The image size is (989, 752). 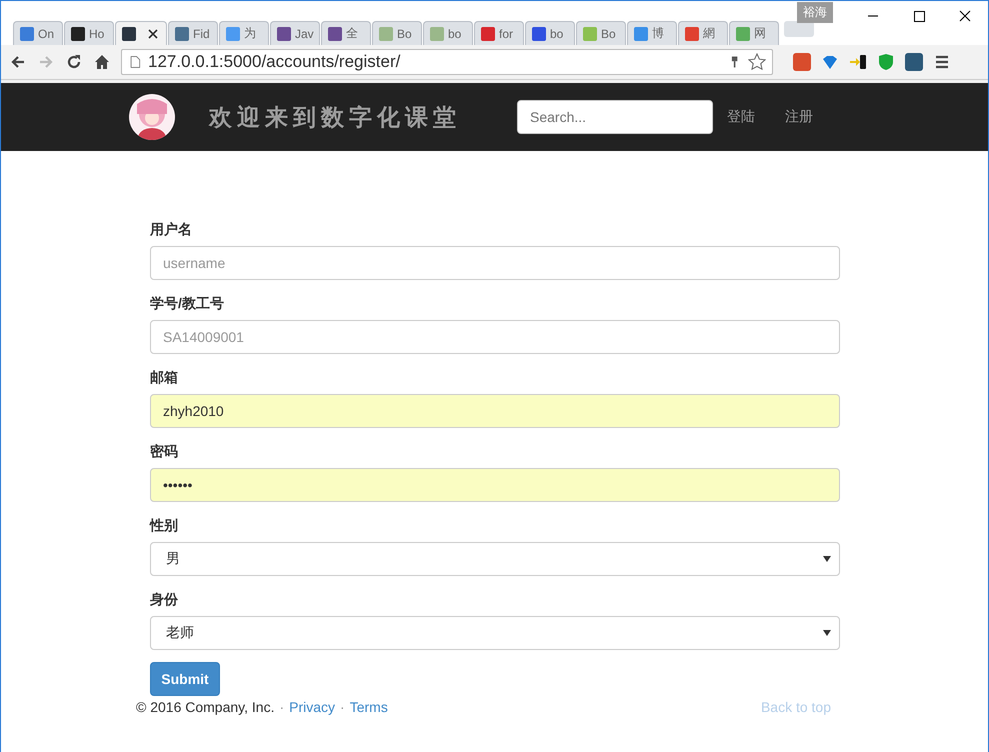 What do you see at coordinates (495, 559) in the screenshot?
I see `select-field: 男` at bounding box center [495, 559].